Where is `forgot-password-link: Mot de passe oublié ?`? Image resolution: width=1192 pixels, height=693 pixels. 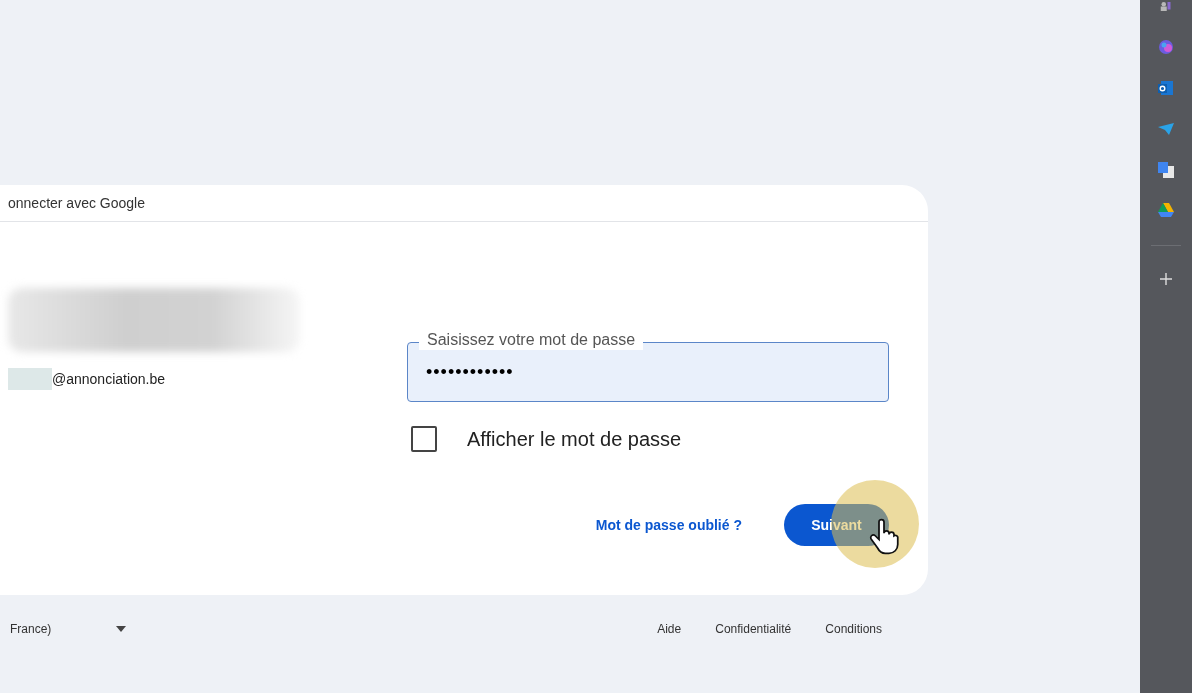
forgot-password-link: Mot de passe oublié ? is located at coordinates (668, 525).